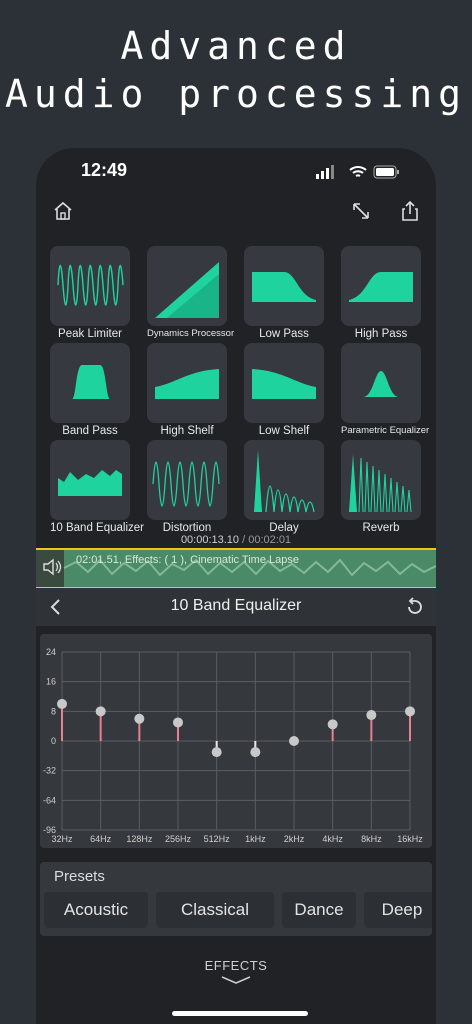 The image size is (472, 1024). I want to click on status-time: 12:49, so click(104, 170).